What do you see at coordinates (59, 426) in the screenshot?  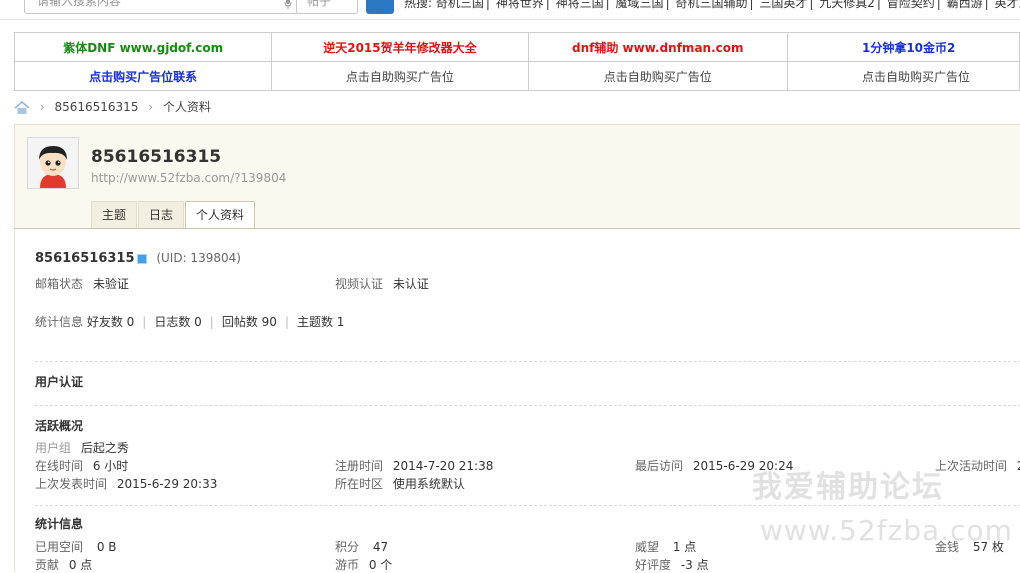 I see `activity-section-title: 活跃概况` at bounding box center [59, 426].